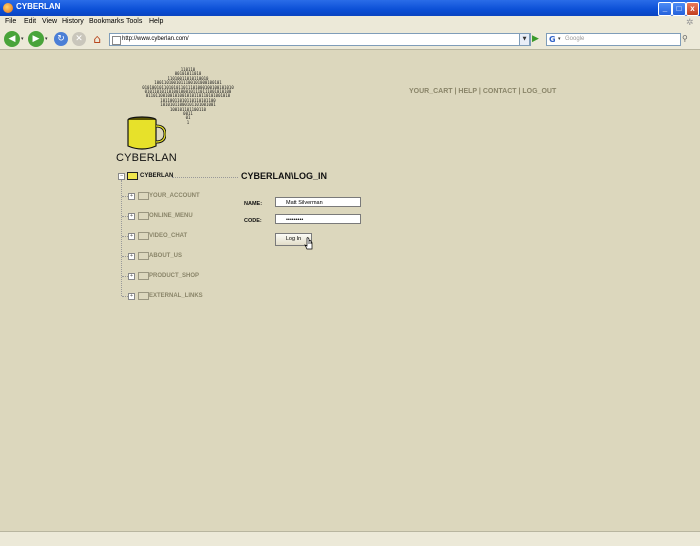 This screenshot has height=546, width=700. Describe the element at coordinates (61, 39) in the screenshot. I see `reload-icon: ↻` at that location.